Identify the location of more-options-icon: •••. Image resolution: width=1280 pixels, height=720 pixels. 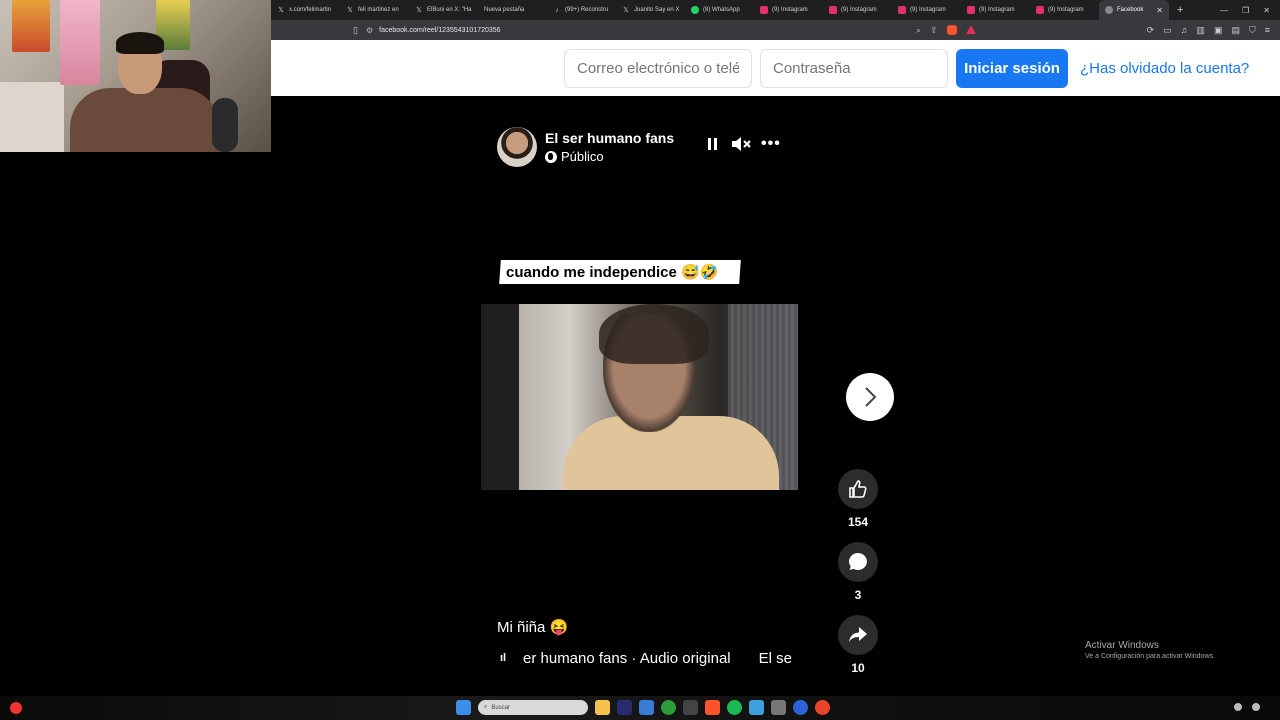
(771, 144).